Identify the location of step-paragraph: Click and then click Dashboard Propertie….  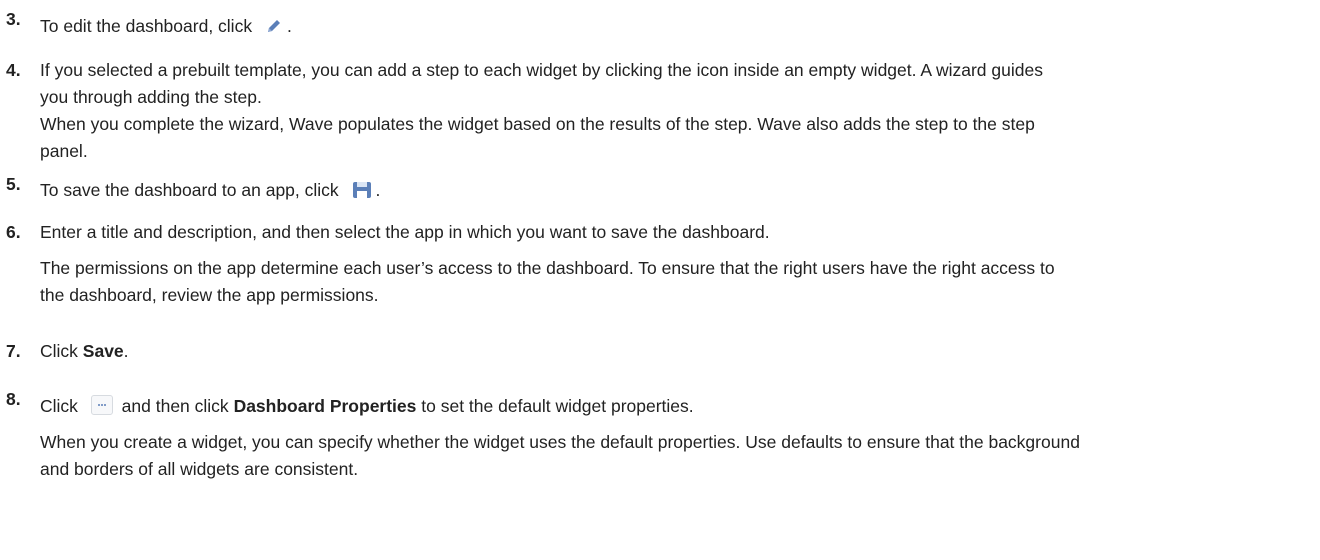
(676, 406).